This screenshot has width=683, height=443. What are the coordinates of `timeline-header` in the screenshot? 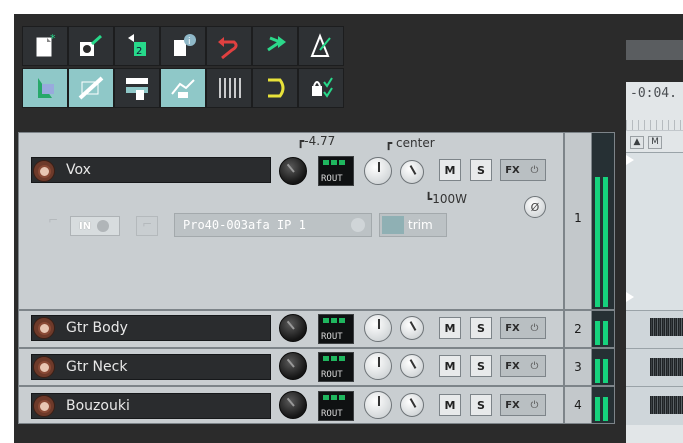 It's located at (654, 50).